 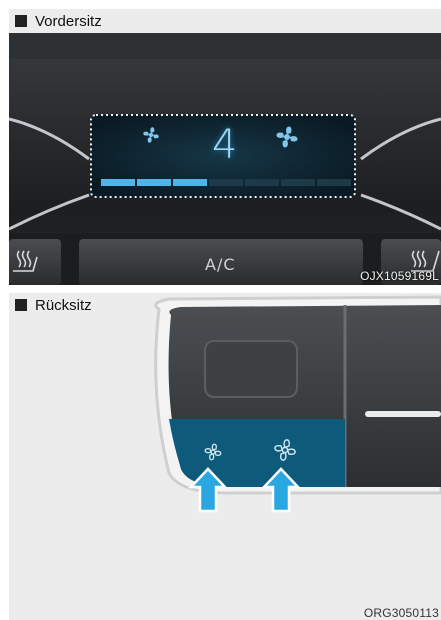 I want to click on front-figure-code: OJX1059169L, so click(x=399, y=276).